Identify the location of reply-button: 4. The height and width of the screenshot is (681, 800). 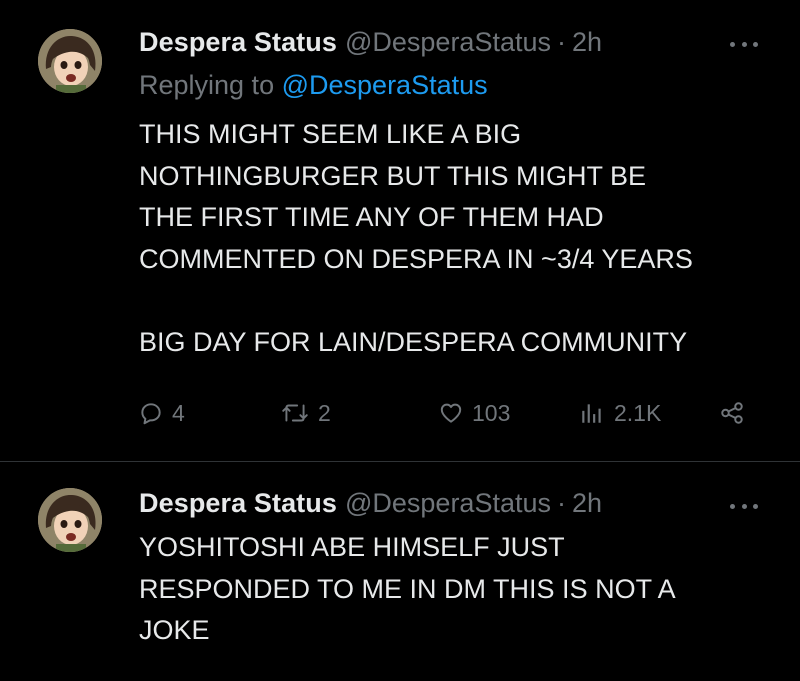
(161, 413).